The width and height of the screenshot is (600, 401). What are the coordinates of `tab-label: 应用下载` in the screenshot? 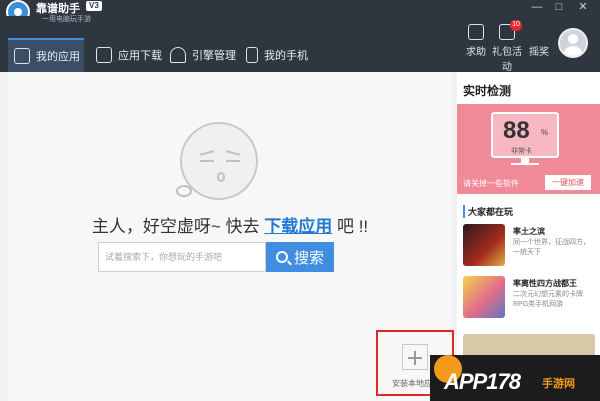 It's located at (140, 56).